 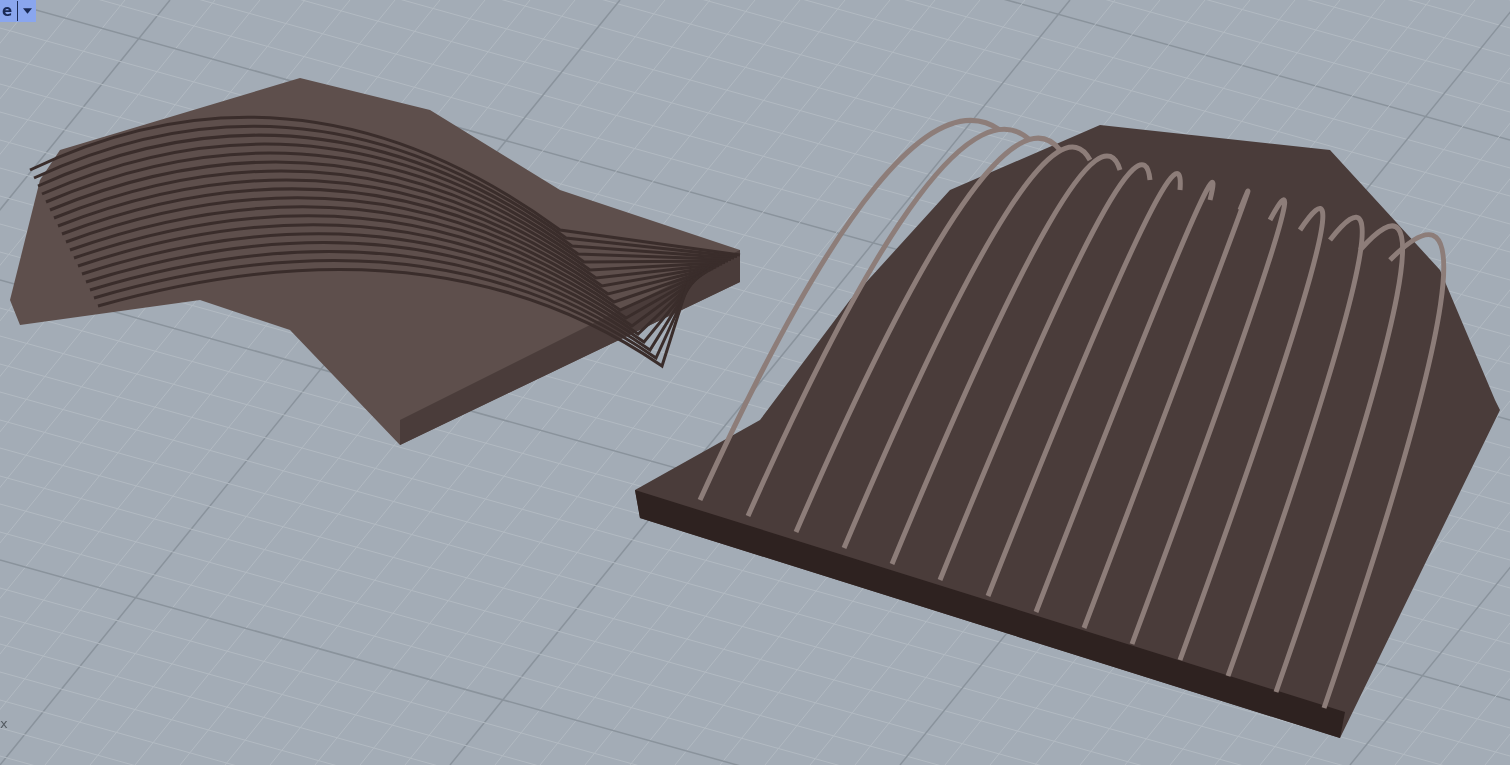 I want to click on caret-icon, so click(x=28, y=11).